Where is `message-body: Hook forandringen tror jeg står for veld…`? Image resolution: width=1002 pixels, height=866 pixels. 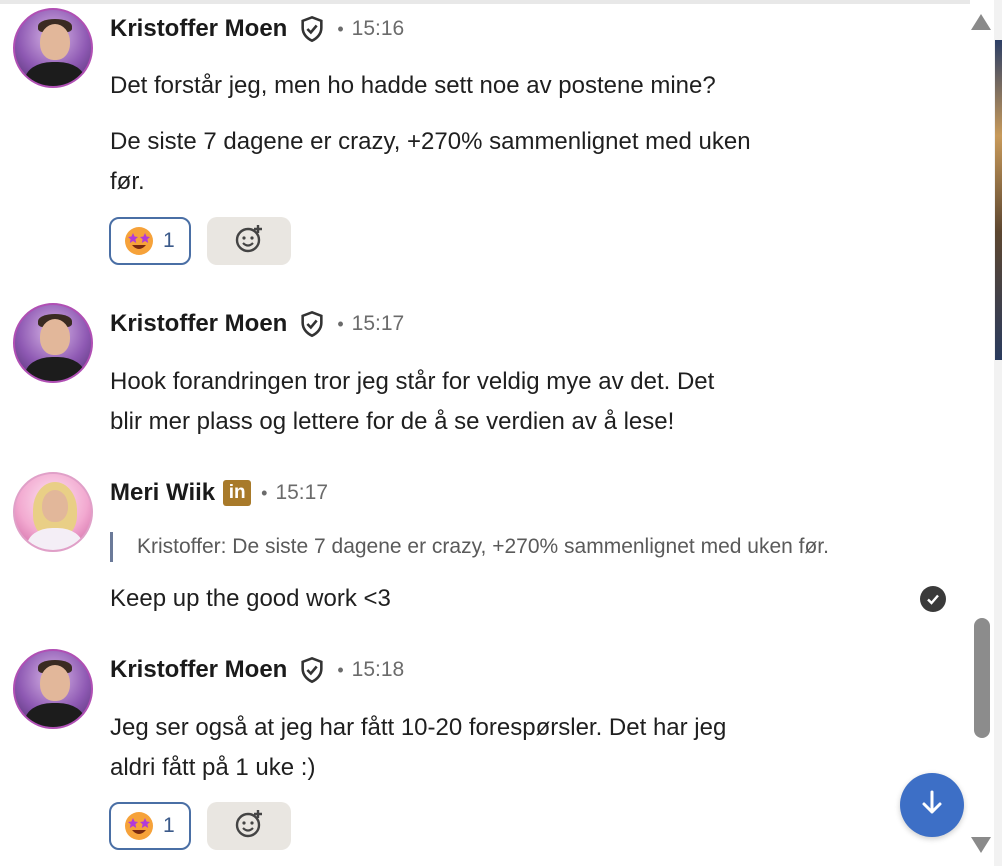 message-body: Hook forandringen tror jeg står for veld… is located at coordinates (490, 402).